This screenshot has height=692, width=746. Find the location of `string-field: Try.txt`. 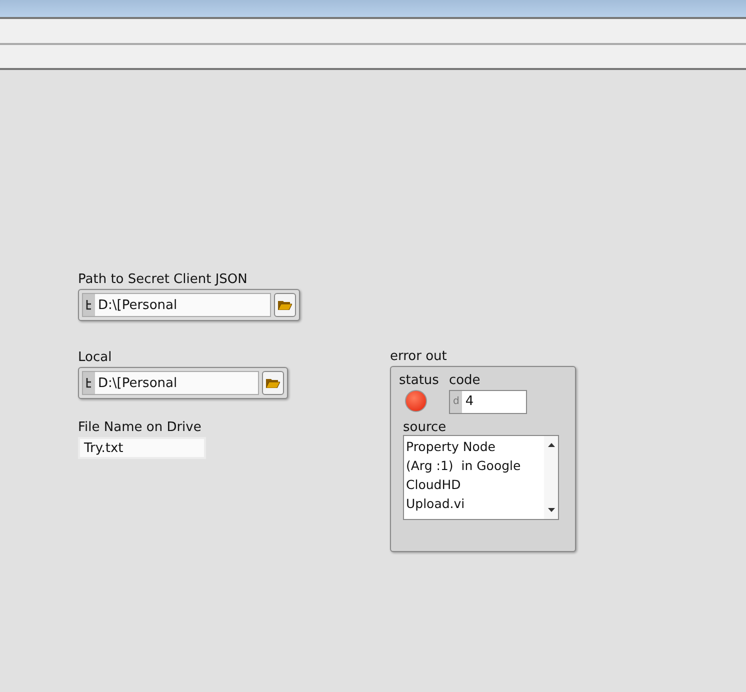

string-field: Try.txt is located at coordinates (142, 448).